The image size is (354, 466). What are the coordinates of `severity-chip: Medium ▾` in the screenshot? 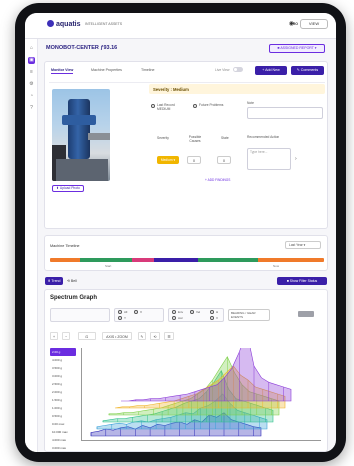 It's located at (168, 160).